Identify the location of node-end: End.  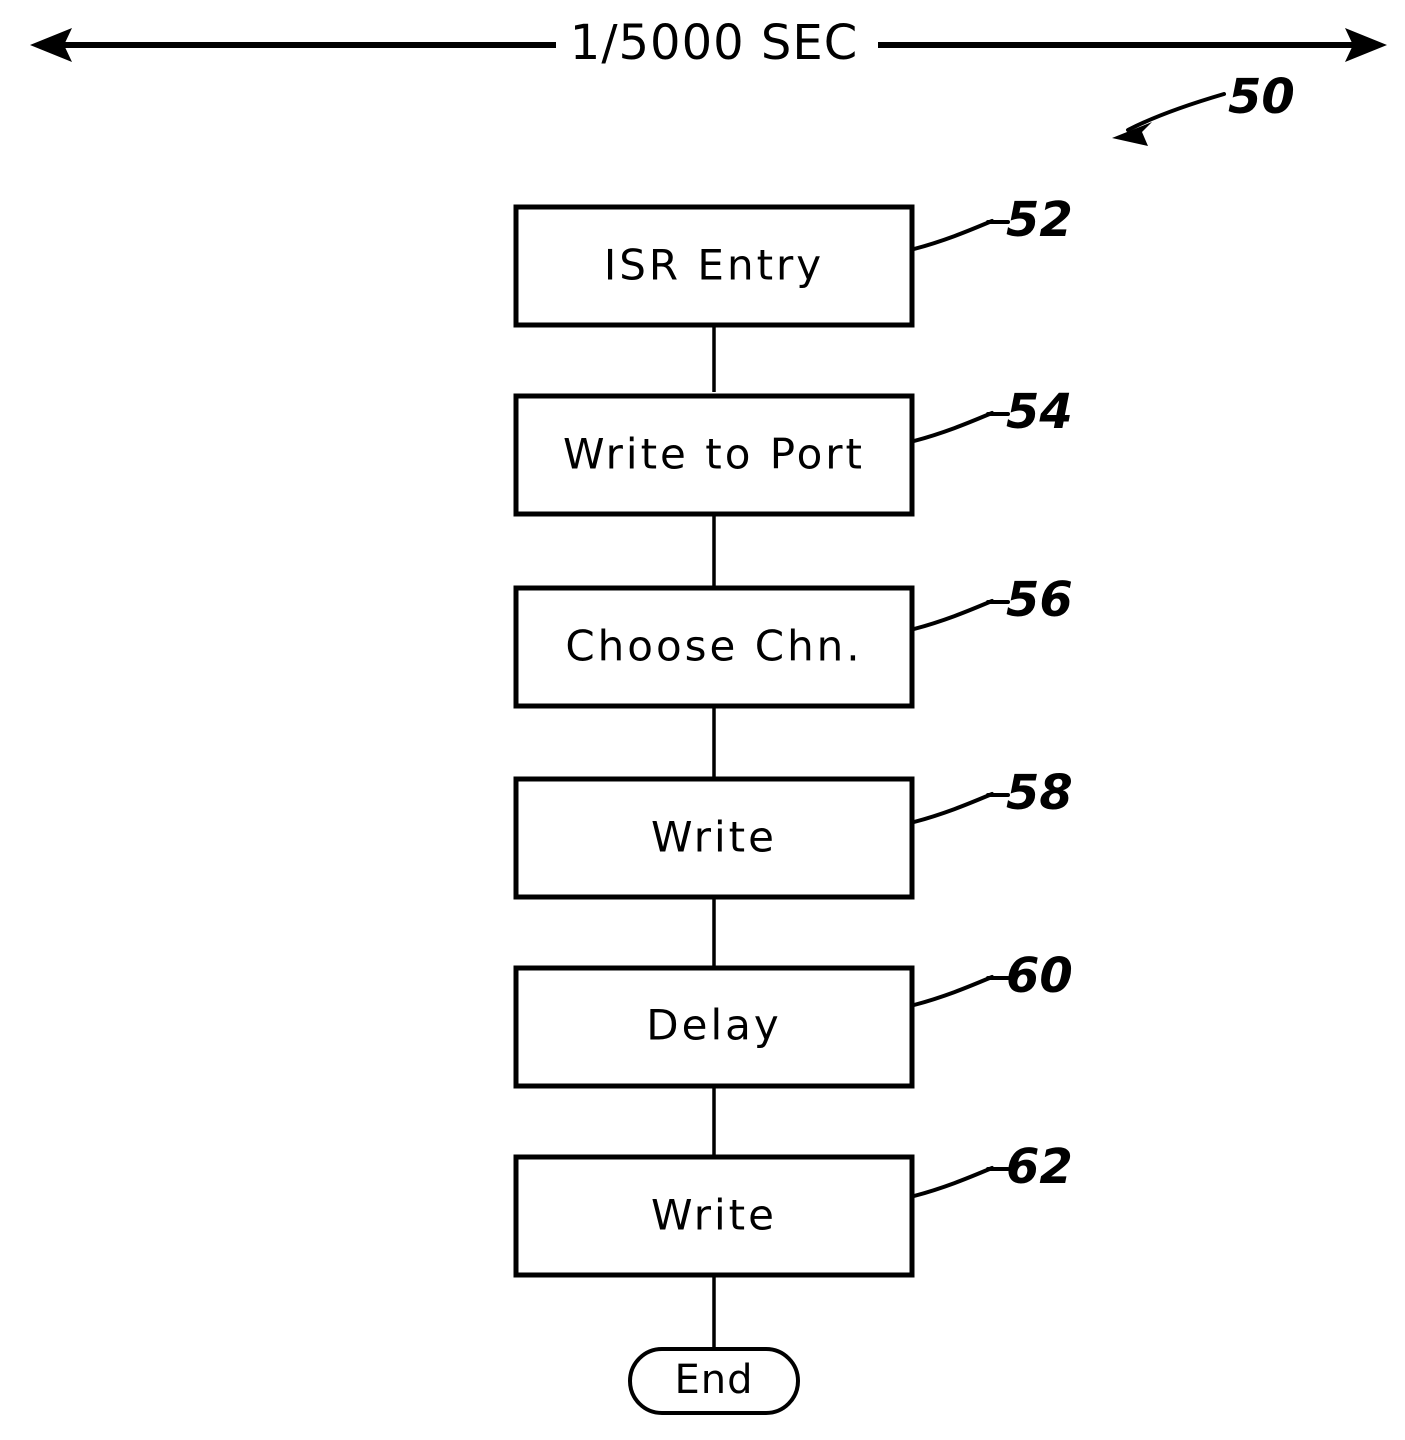
(714, 1381).